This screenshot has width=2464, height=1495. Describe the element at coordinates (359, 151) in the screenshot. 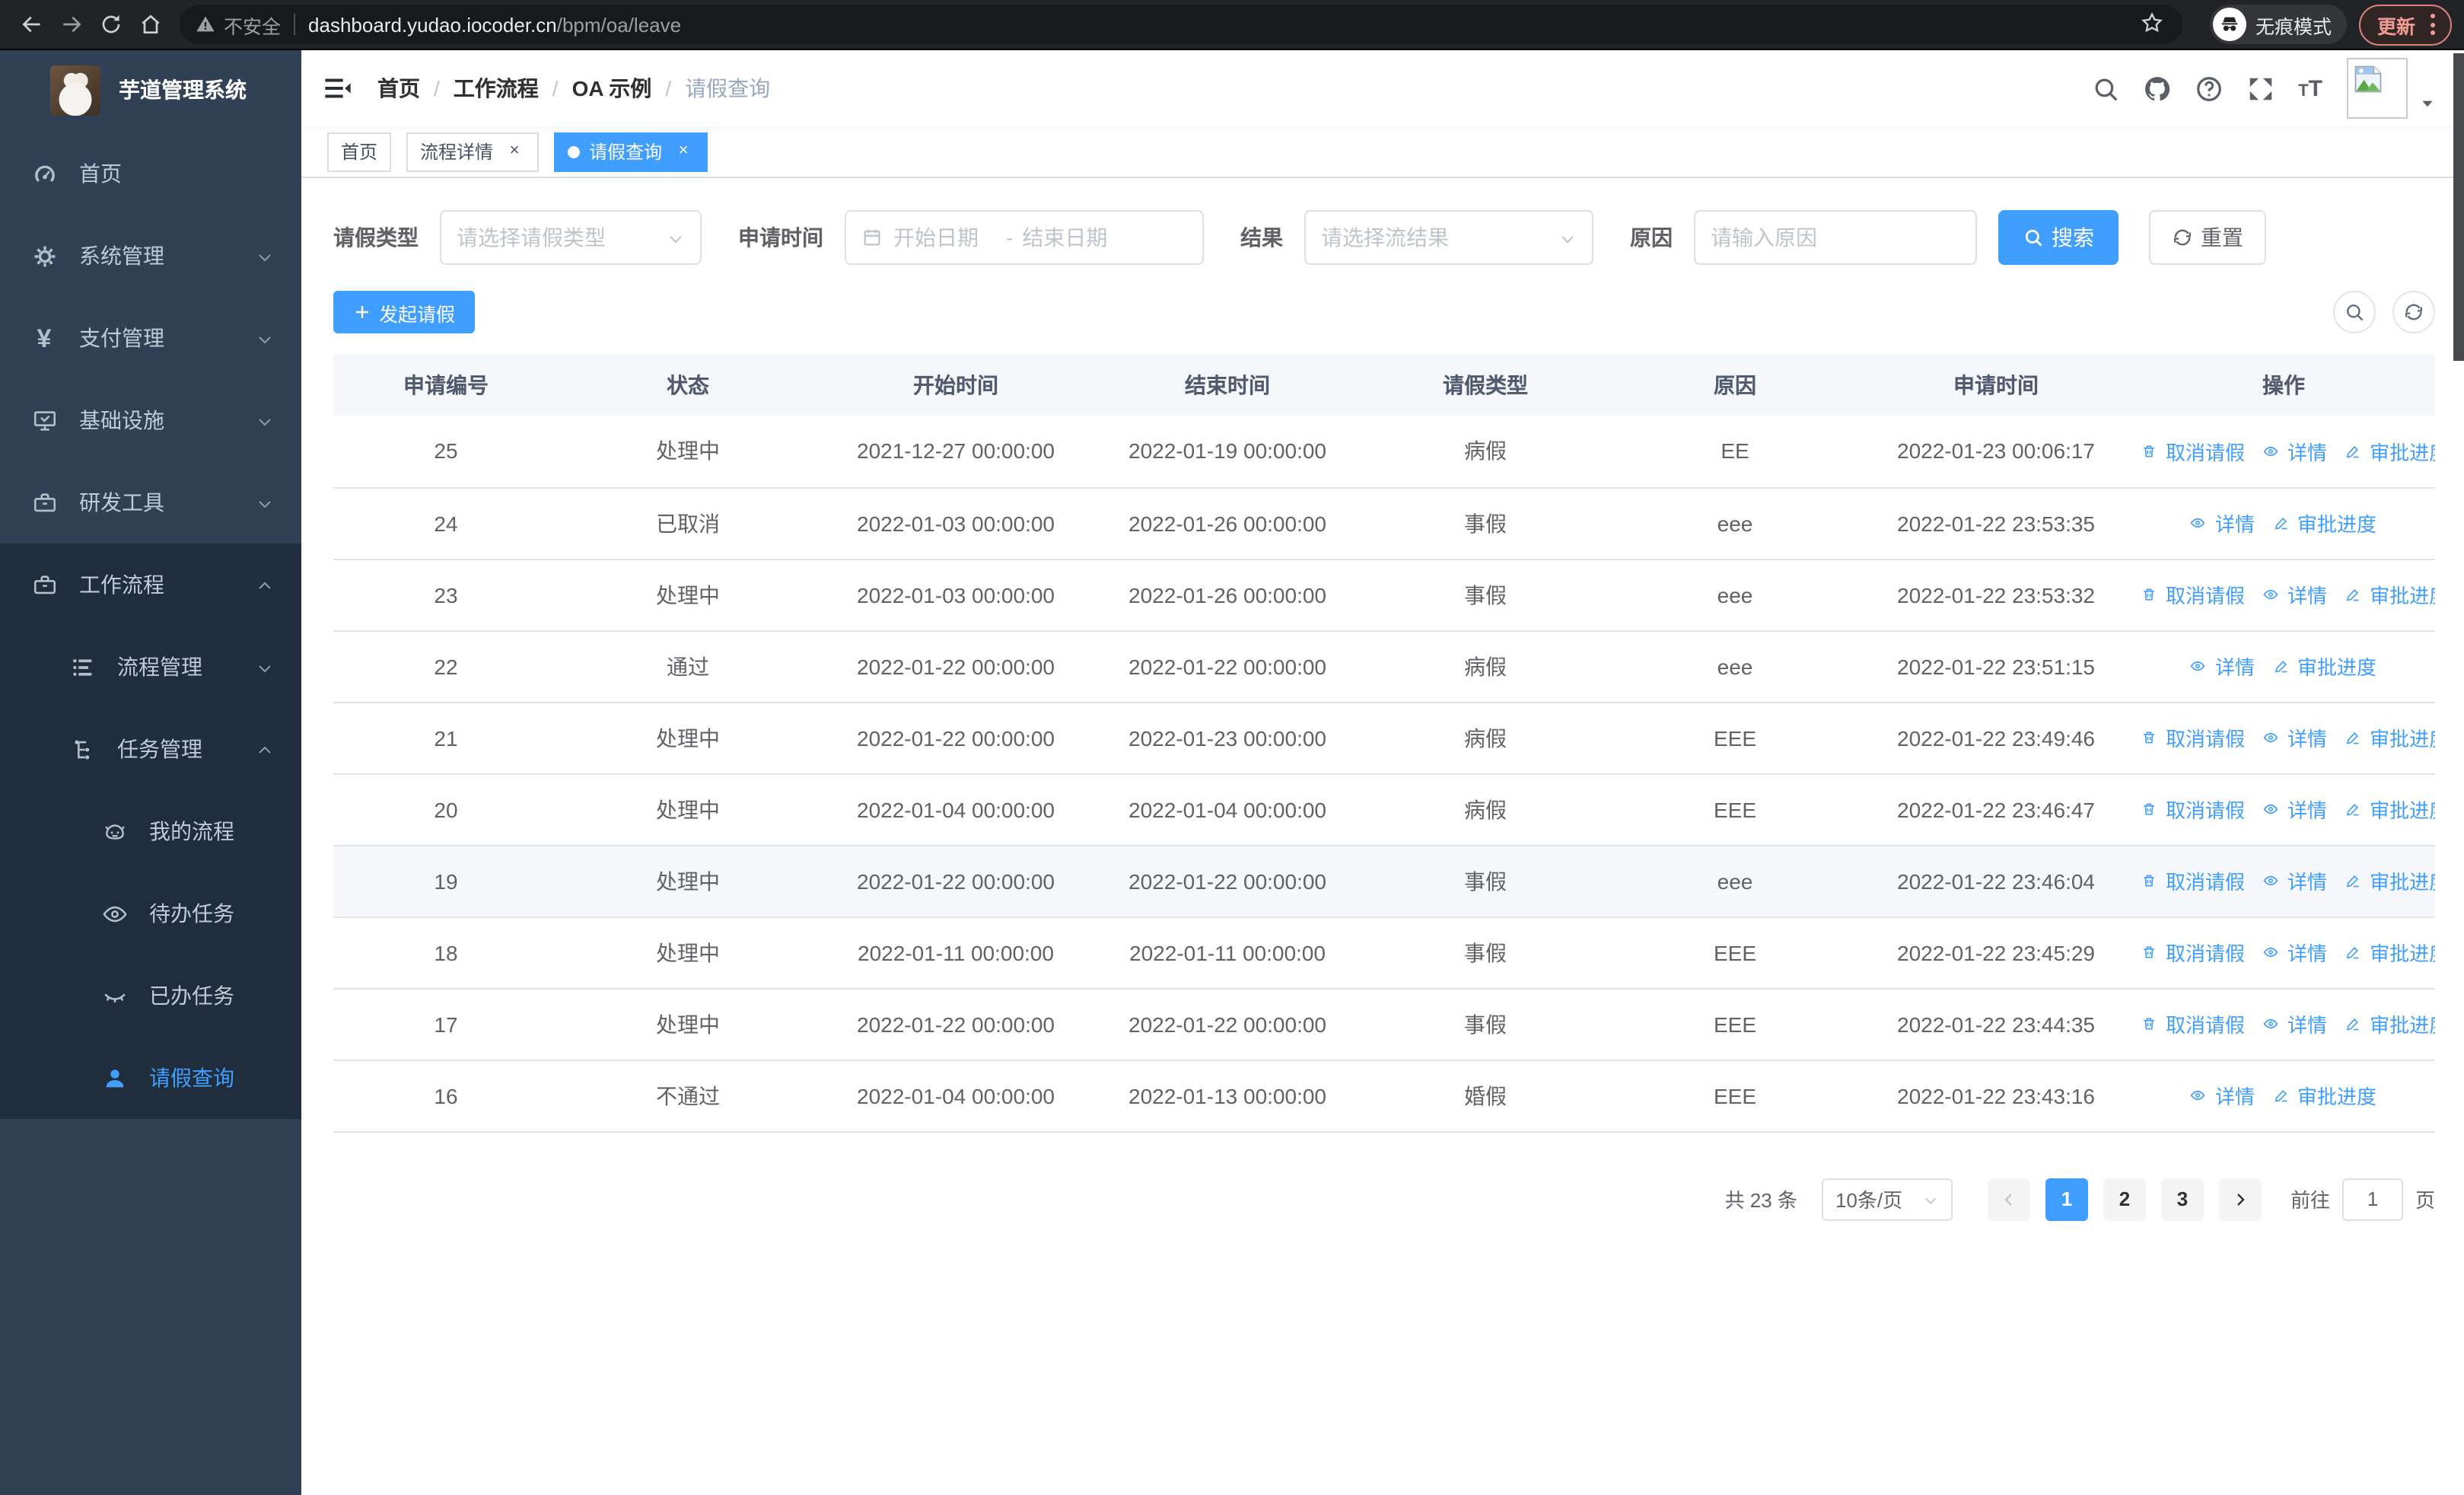

I see `tag-home: 首页` at that location.